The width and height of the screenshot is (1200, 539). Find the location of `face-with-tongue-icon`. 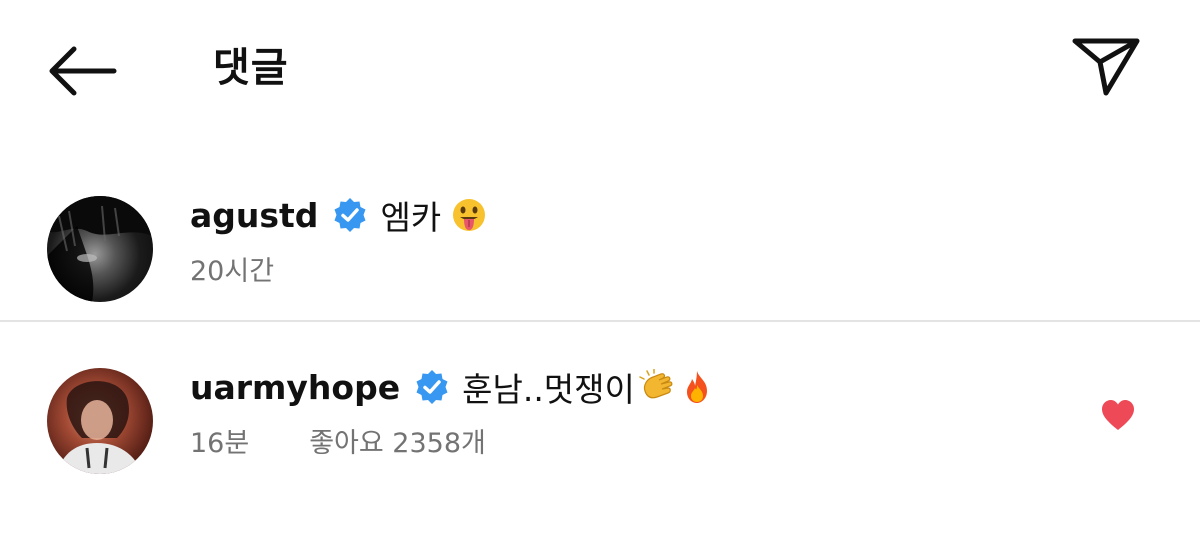

face-with-tongue-icon is located at coordinates (469, 215).